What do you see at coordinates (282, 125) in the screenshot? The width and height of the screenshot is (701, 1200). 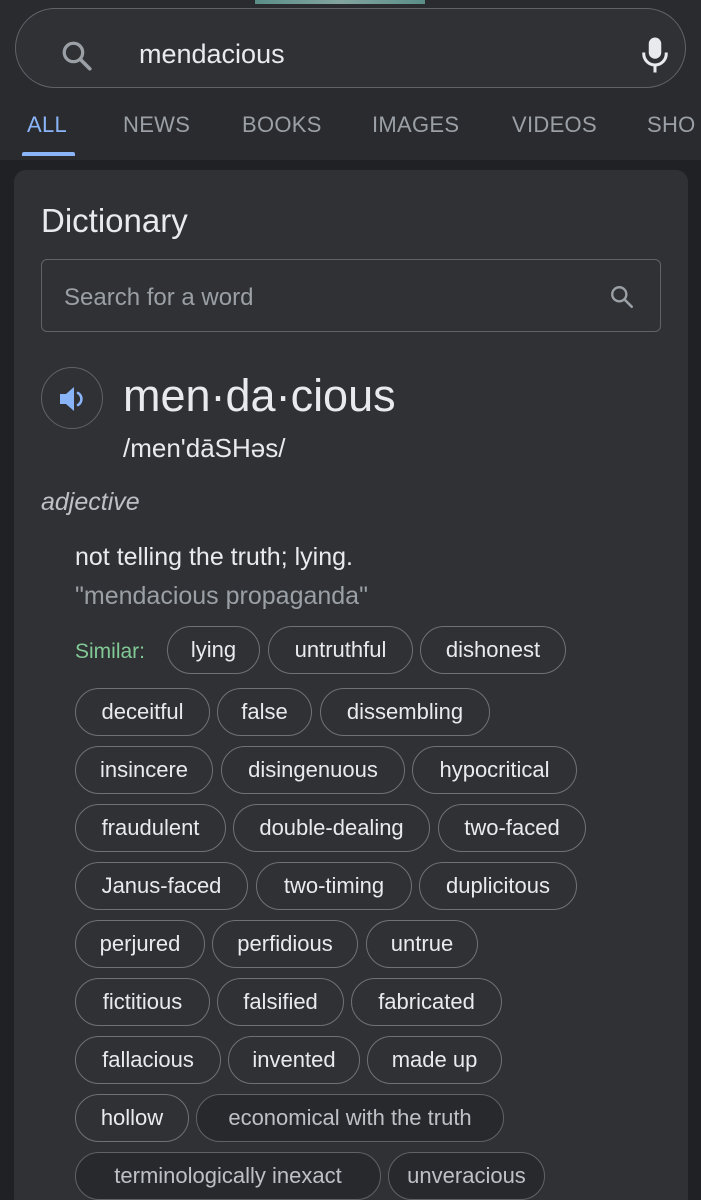 I see `tab-books: BOOKS` at bounding box center [282, 125].